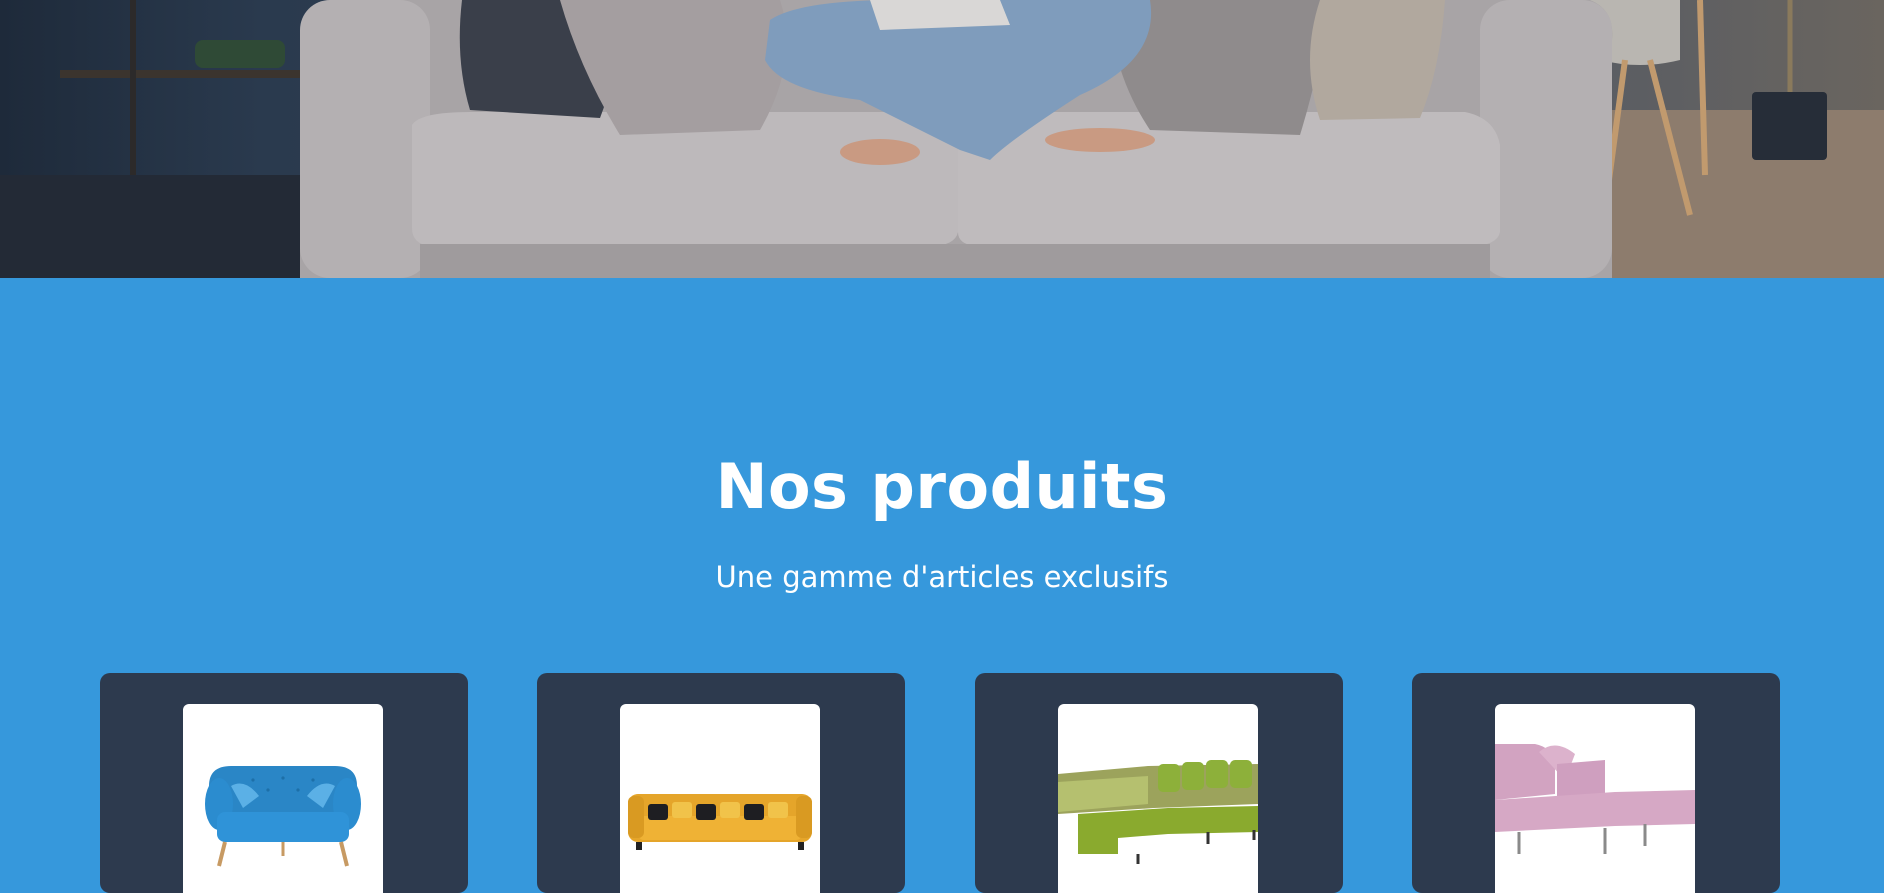 The width and height of the screenshot is (1884, 893). I want to click on green-sectional-image, so click(1158, 812).